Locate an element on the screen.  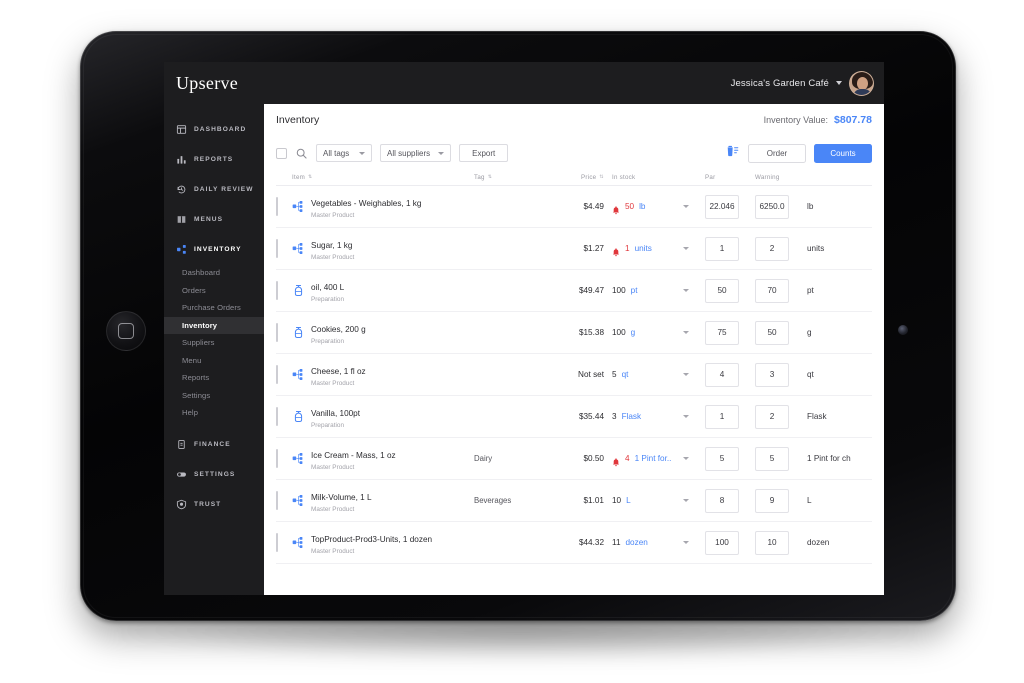
stock-unit: 1 Pint for.. is located at coordinates (653, 458).